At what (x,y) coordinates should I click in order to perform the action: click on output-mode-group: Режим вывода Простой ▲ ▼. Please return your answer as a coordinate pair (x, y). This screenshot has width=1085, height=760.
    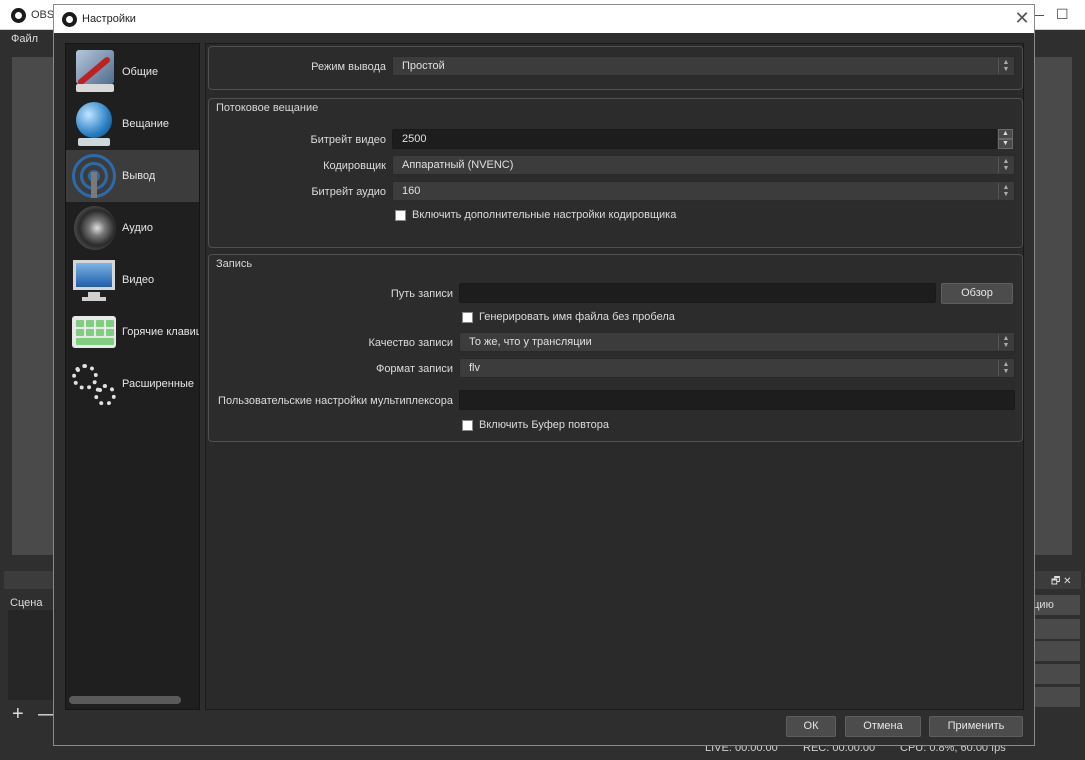
    Looking at the image, I should click on (615, 68).